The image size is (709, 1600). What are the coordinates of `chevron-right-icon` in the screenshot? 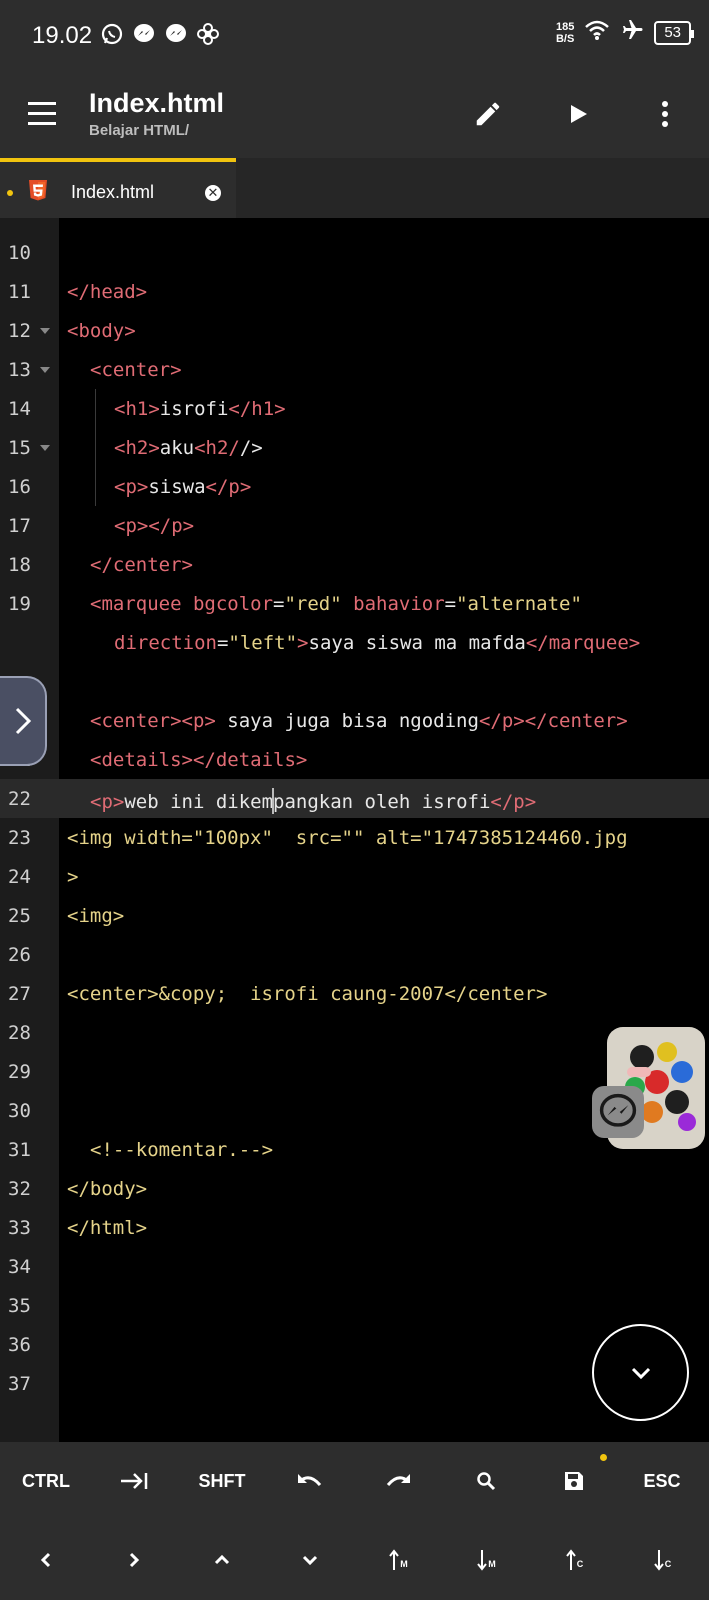 It's located at (23, 721).